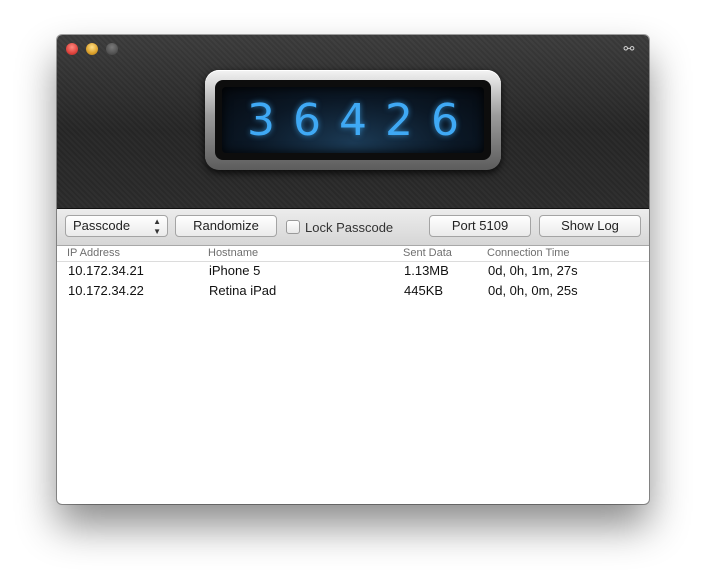 Image resolution: width=706 pixels, height=584 pixels. Describe the element at coordinates (293, 227) in the screenshot. I see `lock-passcode-checkbox` at that location.